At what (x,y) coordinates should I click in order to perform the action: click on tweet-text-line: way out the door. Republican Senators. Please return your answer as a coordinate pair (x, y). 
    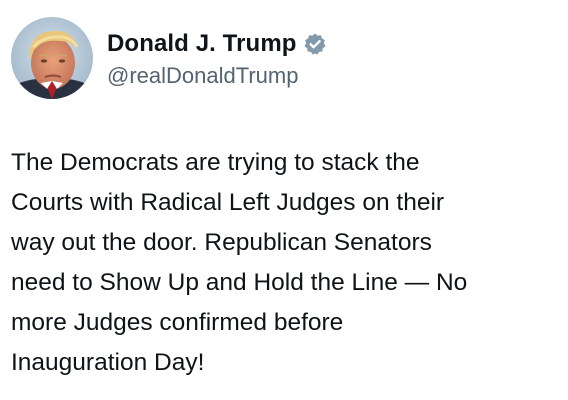
    Looking at the image, I should click on (221, 242).